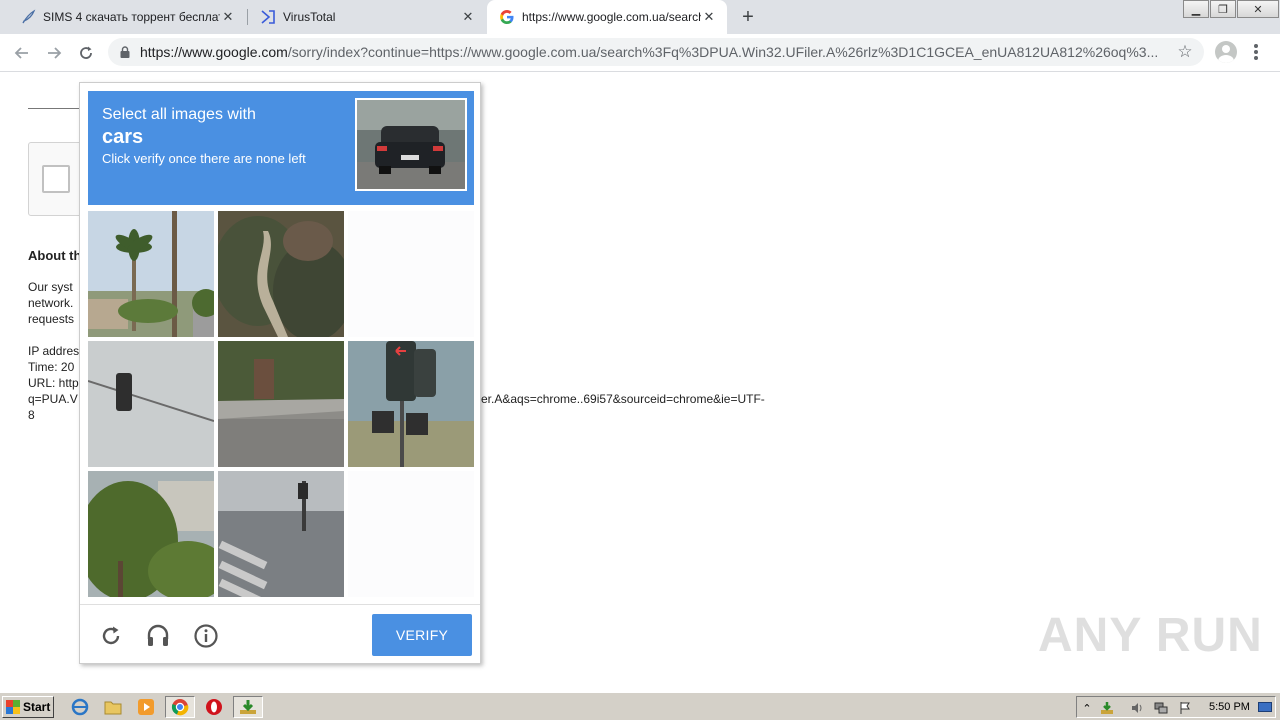 This screenshot has height=720, width=1280. Describe the element at coordinates (507, 17) in the screenshot. I see `google-icon` at that location.